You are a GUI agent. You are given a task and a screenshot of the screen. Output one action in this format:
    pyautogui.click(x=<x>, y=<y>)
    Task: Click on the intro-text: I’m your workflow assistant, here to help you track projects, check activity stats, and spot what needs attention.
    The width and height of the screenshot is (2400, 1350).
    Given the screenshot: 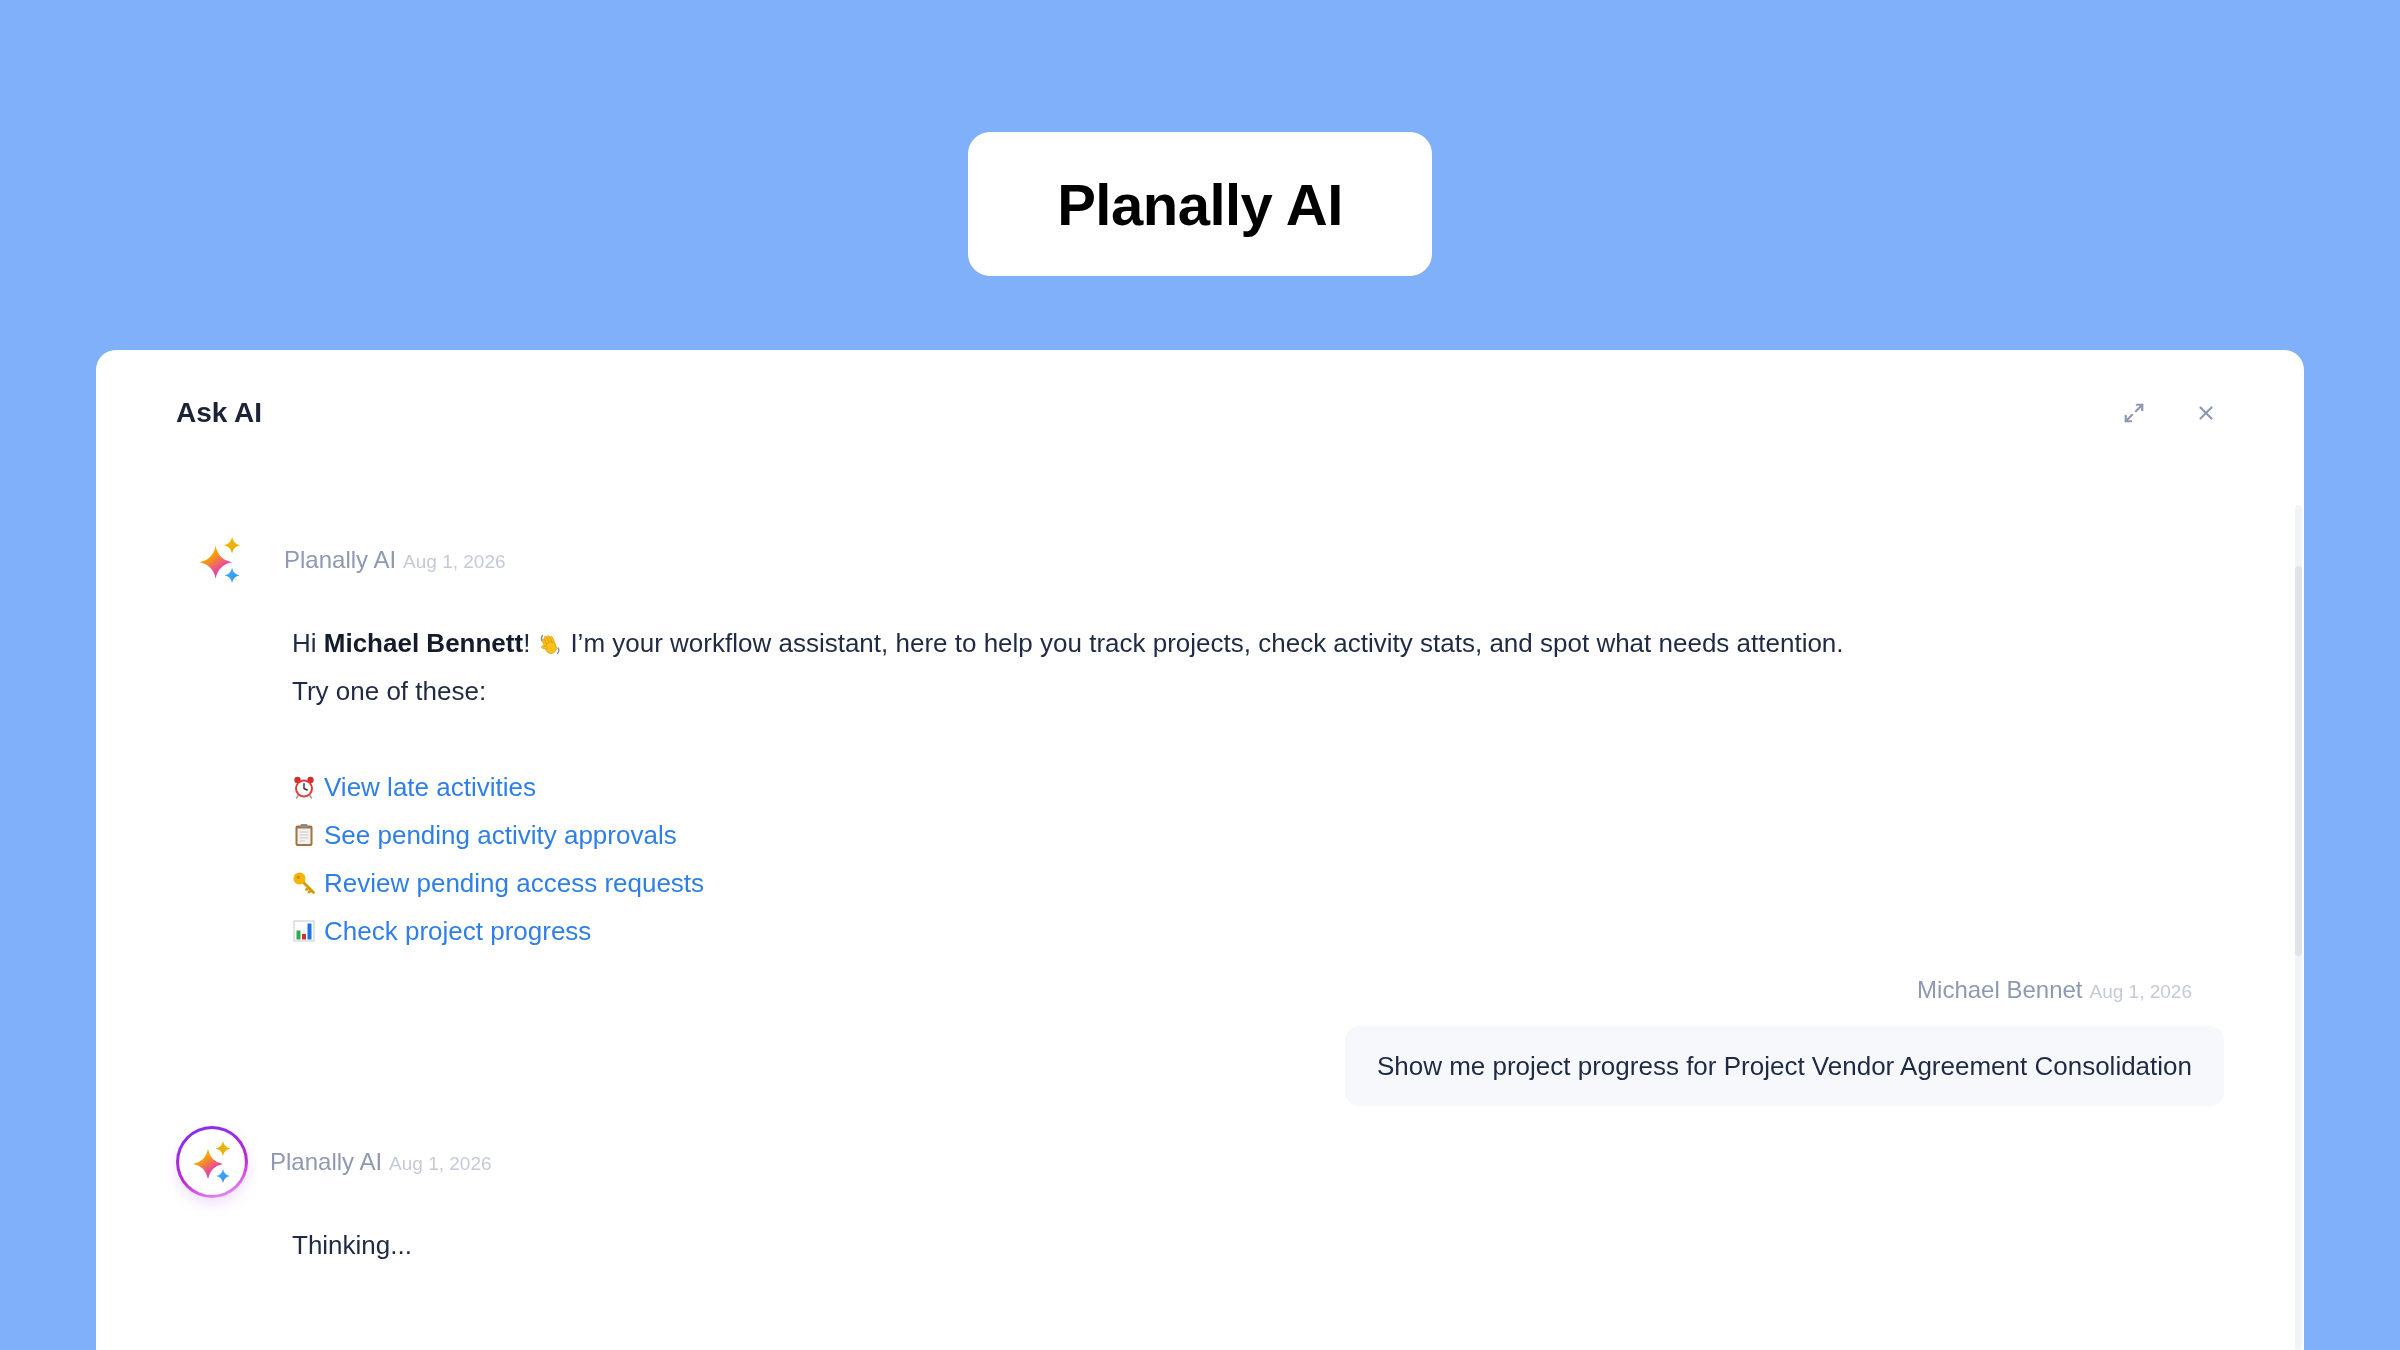 What is the action you would take?
    pyautogui.click(x=1207, y=643)
    